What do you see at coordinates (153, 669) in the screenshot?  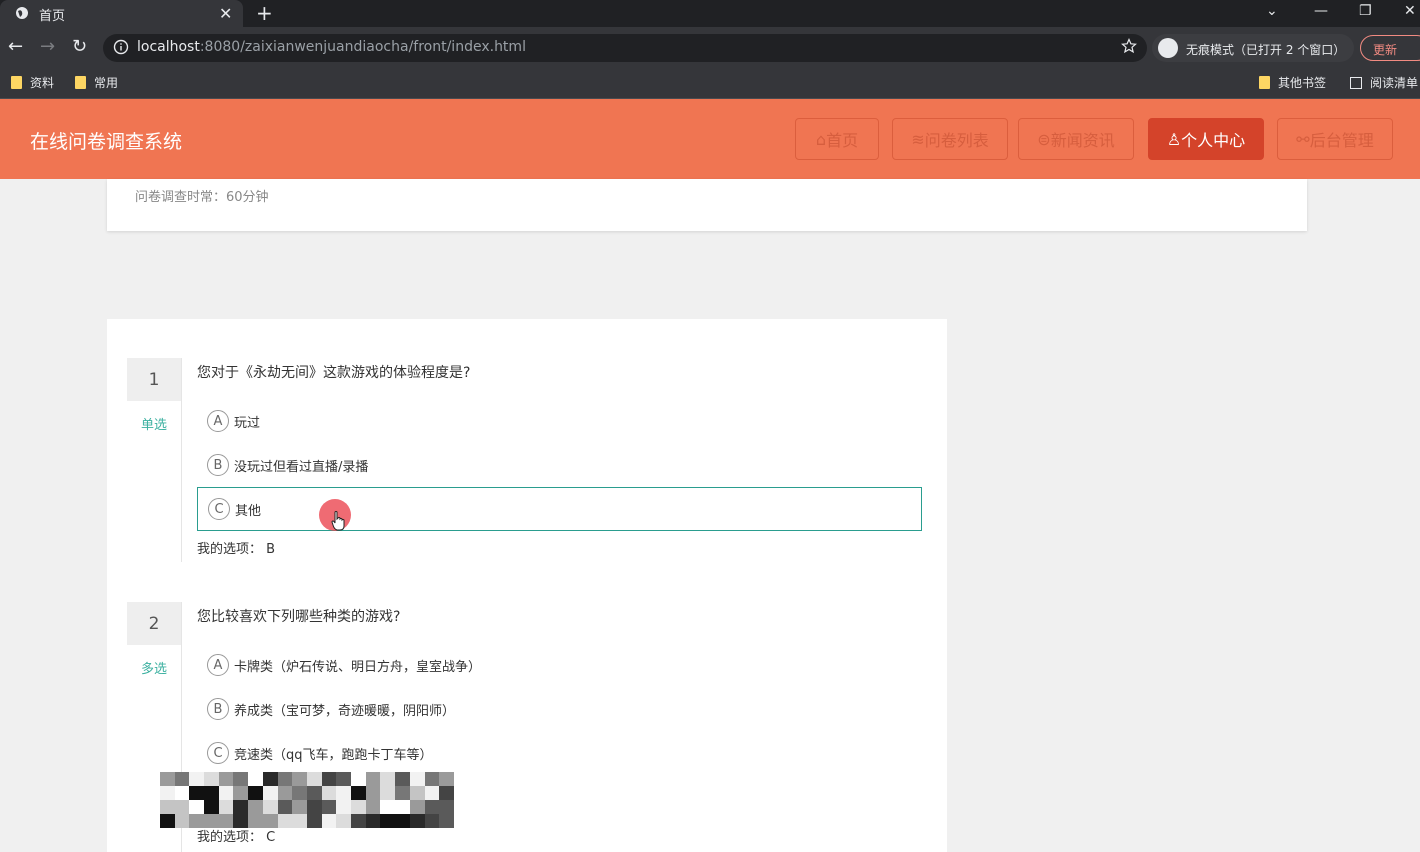 I see `question-type: 多选` at bounding box center [153, 669].